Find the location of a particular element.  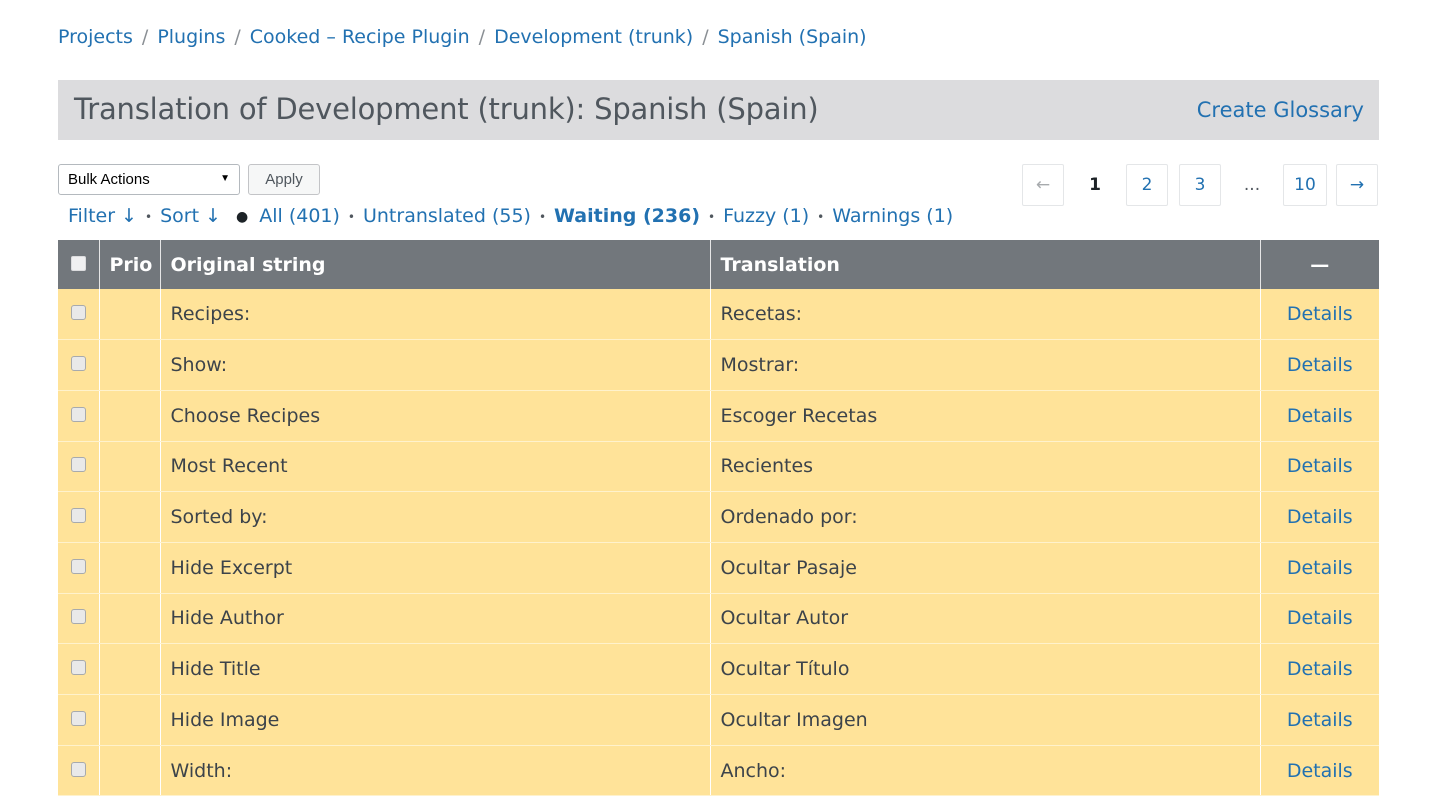

table-row: Sorted by: Ordenado por: Details is located at coordinates (718, 517).